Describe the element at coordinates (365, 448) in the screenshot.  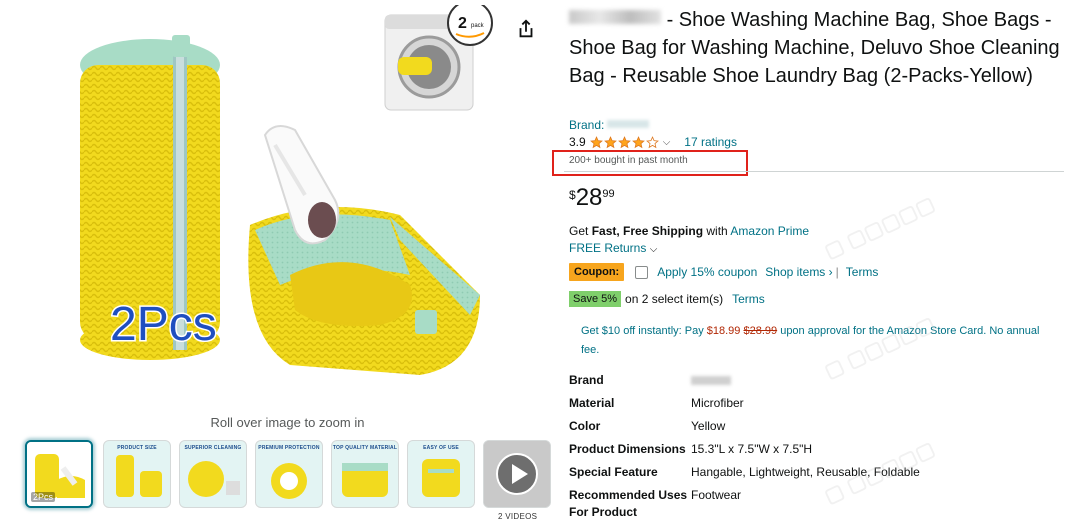
I see `thumbnail-label: TOP QUALITY MATERIAL` at that location.